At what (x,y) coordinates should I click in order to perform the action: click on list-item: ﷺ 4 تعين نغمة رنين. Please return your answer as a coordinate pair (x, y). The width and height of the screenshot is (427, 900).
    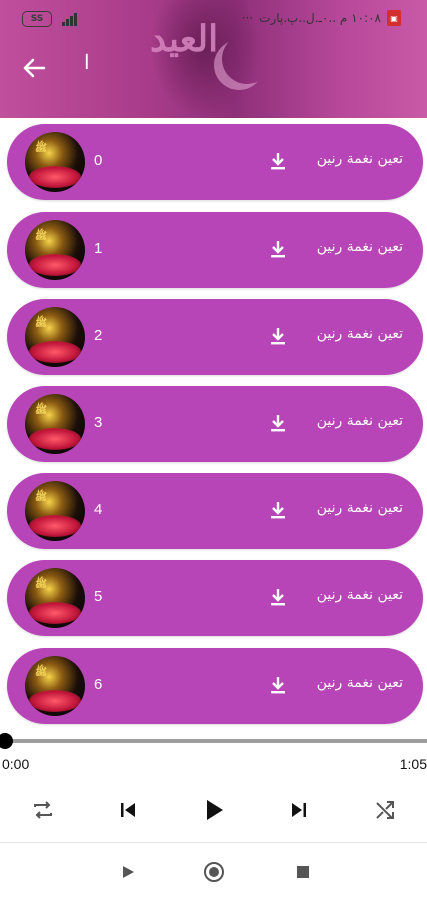
    Looking at the image, I should click on (215, 511).